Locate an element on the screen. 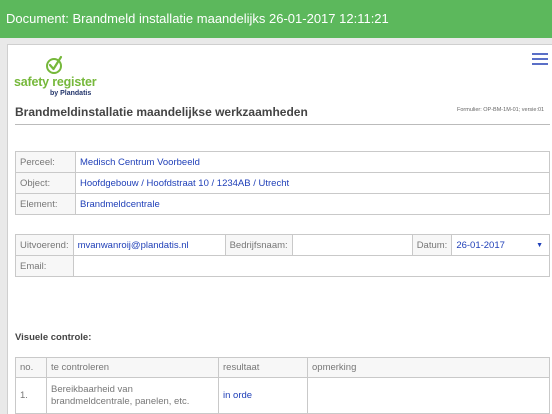 This screenshot has height=414, width=552. column-header-no: no. is located at coordinates (31, 367).